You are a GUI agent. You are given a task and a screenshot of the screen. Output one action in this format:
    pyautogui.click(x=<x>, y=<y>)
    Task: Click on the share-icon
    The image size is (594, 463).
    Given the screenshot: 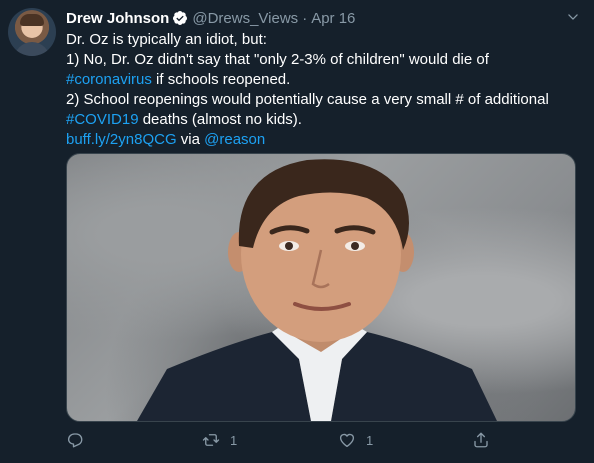 What is the action you would take?
    pyautogui.click(x=481, y=440)
    